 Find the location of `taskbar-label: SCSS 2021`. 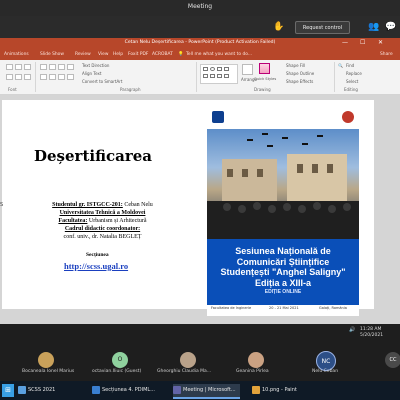

taskbar-label: SCSS 2021 is located at coordinates (42, 390).